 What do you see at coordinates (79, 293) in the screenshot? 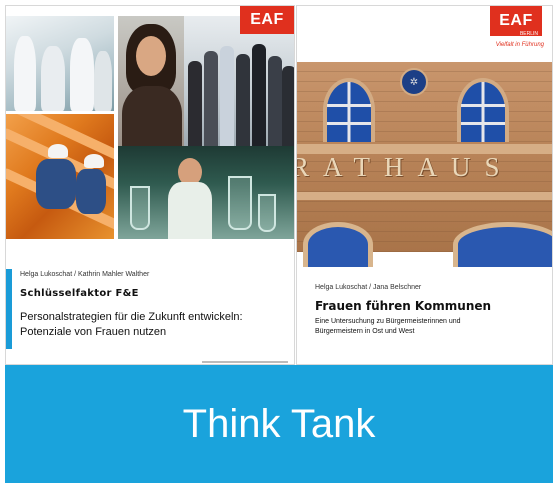
I see `book-title: Schlüsselfaktor F&E` at bounding box center [79, 293].